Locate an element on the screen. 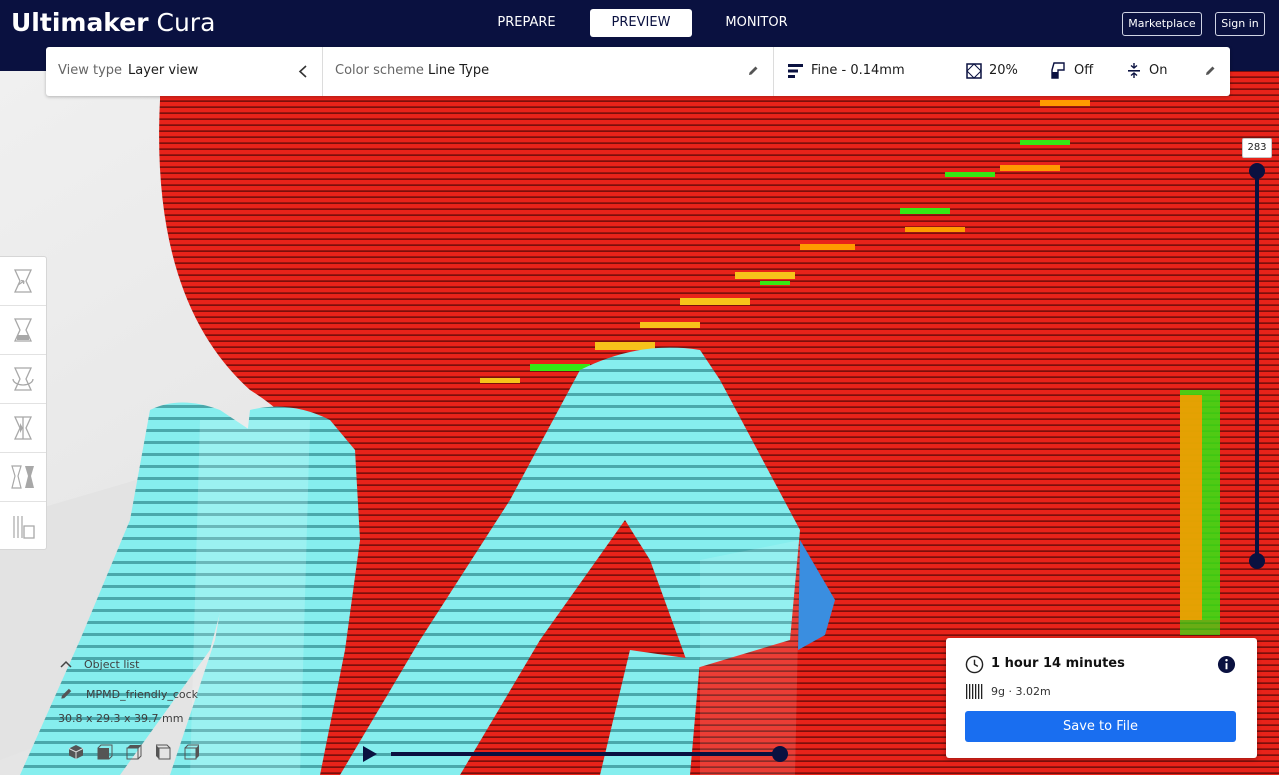  scale-icon is located at coordinates (23, 330).